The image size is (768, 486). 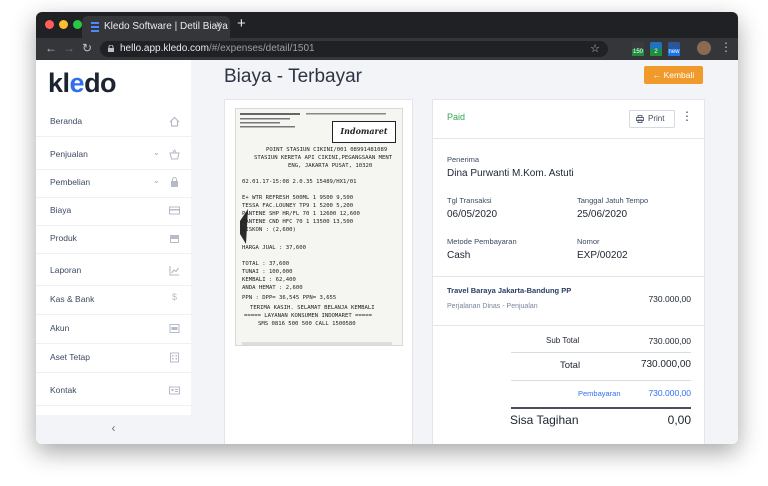 I want to click on nomor-value: EXP/00202, so click(x=602, y=255).